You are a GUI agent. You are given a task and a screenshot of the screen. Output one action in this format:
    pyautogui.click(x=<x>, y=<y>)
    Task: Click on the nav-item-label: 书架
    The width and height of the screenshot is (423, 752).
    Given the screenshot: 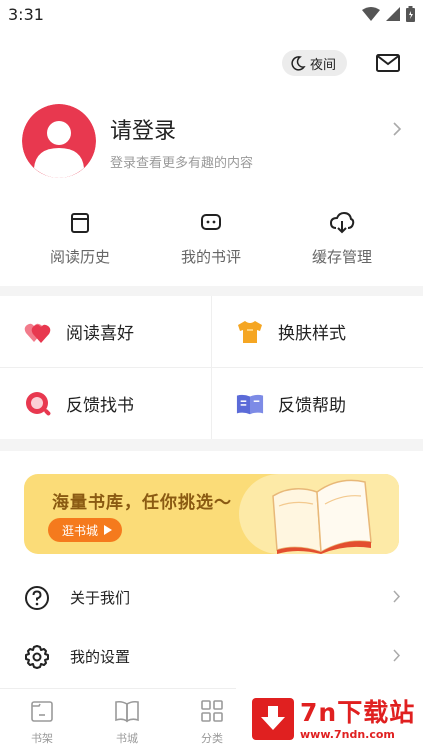 What is the action you would take?
    pyautogui.click(x=42, y=738)
    